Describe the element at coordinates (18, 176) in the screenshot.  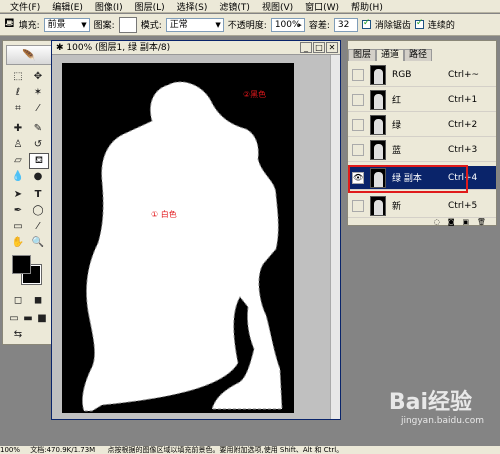
I see `blur-tool-icon: 💧` at that location.